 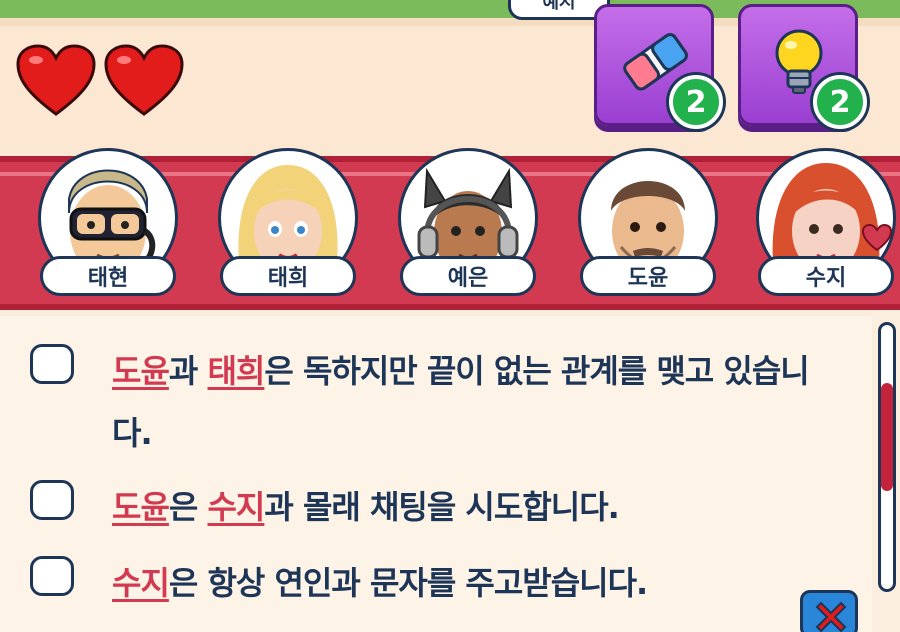 What do you see at coordinates (559, 6) in the screenshot?
I see `example-tab-label: 예시` at bounding box center [559, 6].